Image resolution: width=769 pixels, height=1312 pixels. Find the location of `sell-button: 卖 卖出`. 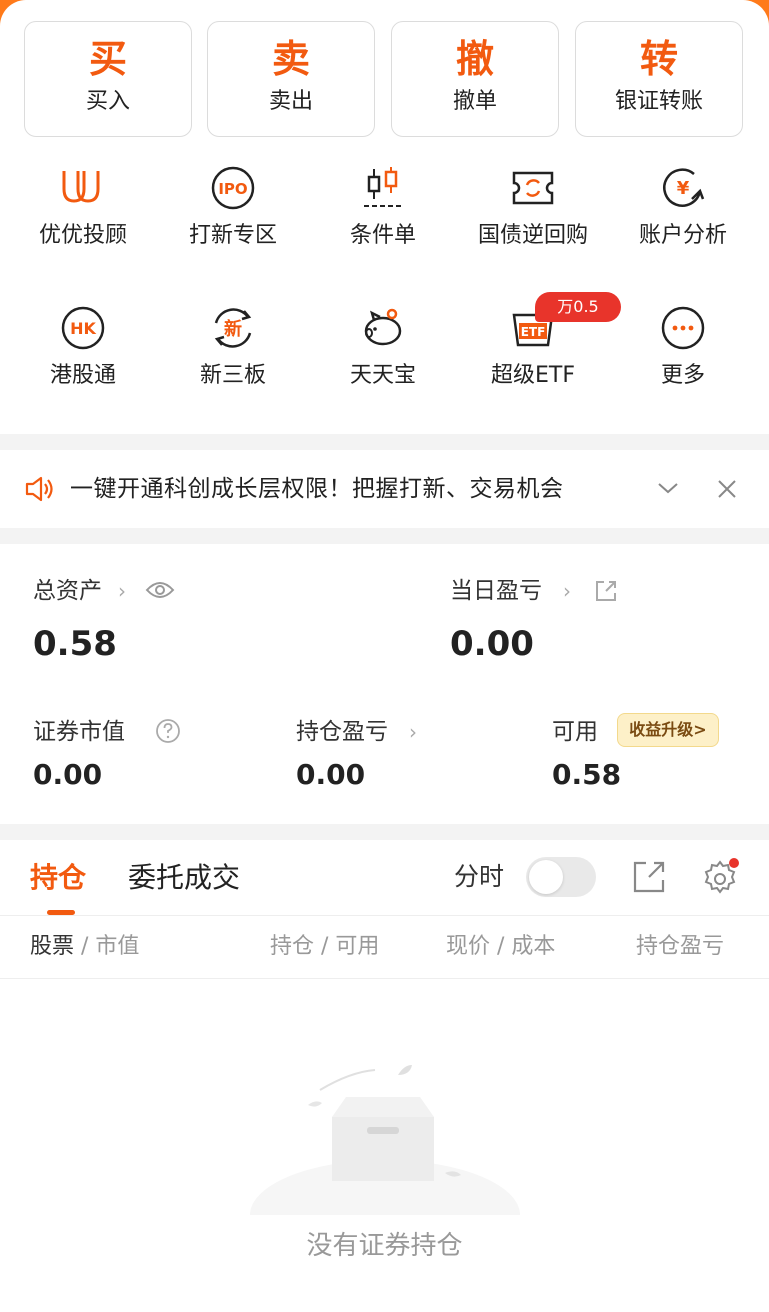

sell-button: 卖 卖出 is located at coordinates (291, 79).